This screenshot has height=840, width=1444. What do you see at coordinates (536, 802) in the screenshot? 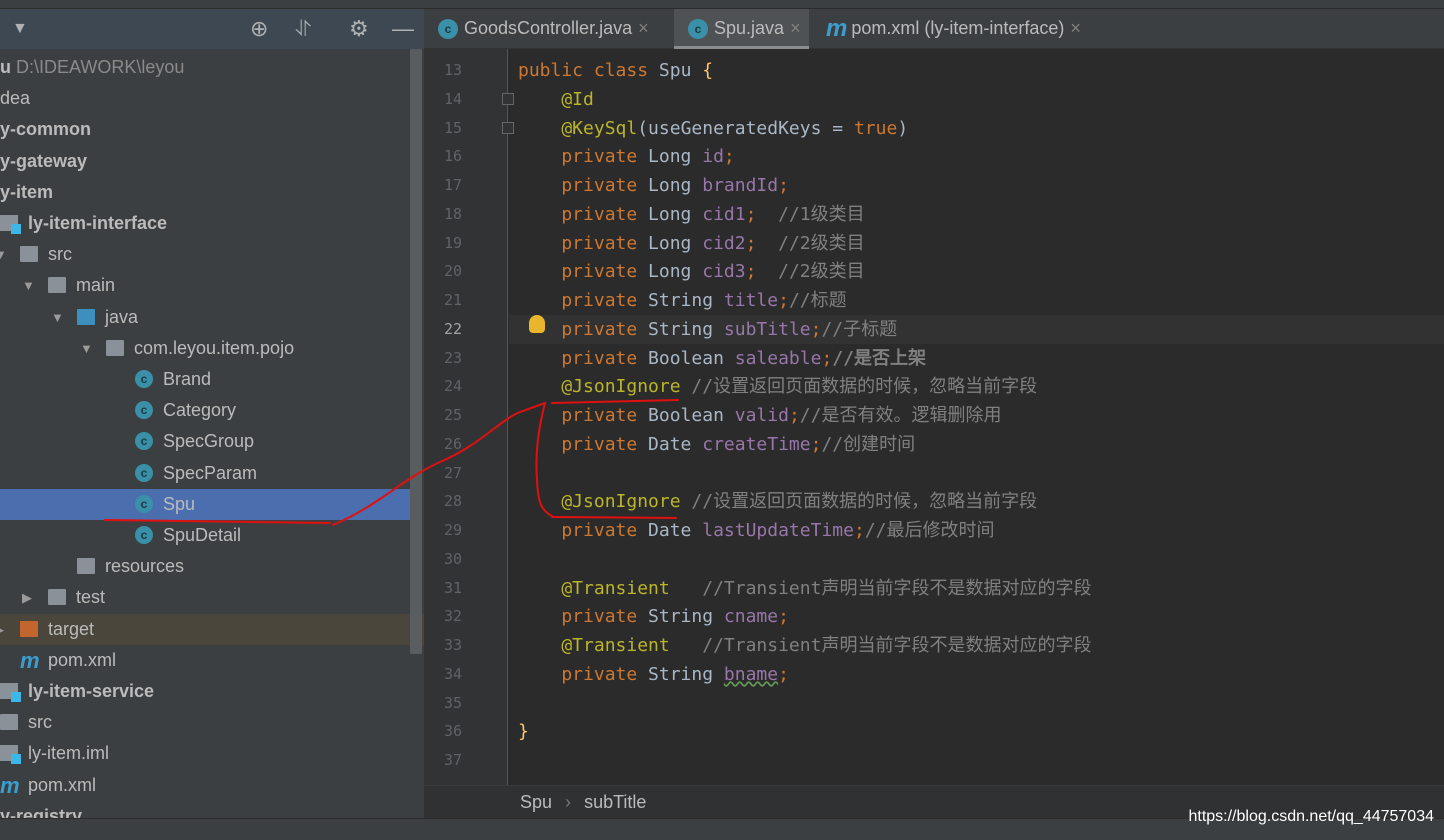
I see `breadcrumb-item: Spu` at bounding box center [536, 802].